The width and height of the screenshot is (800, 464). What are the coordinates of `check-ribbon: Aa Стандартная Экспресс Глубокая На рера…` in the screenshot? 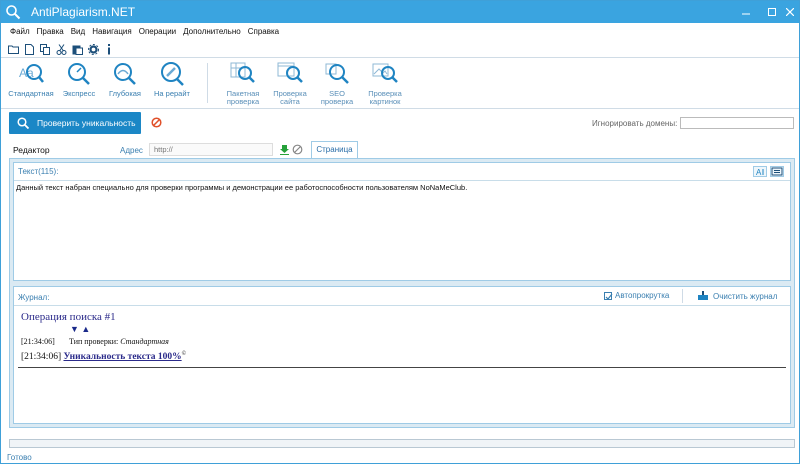 It's located at (400, 83).